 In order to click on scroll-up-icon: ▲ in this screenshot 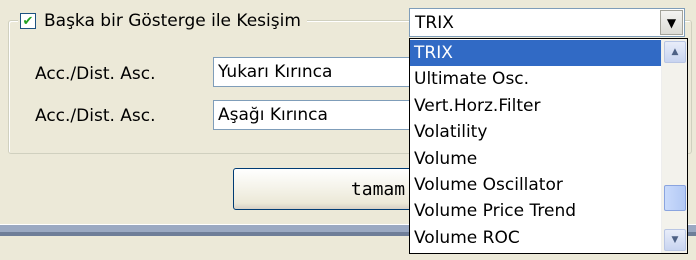, I will do `click(675, 52)`.